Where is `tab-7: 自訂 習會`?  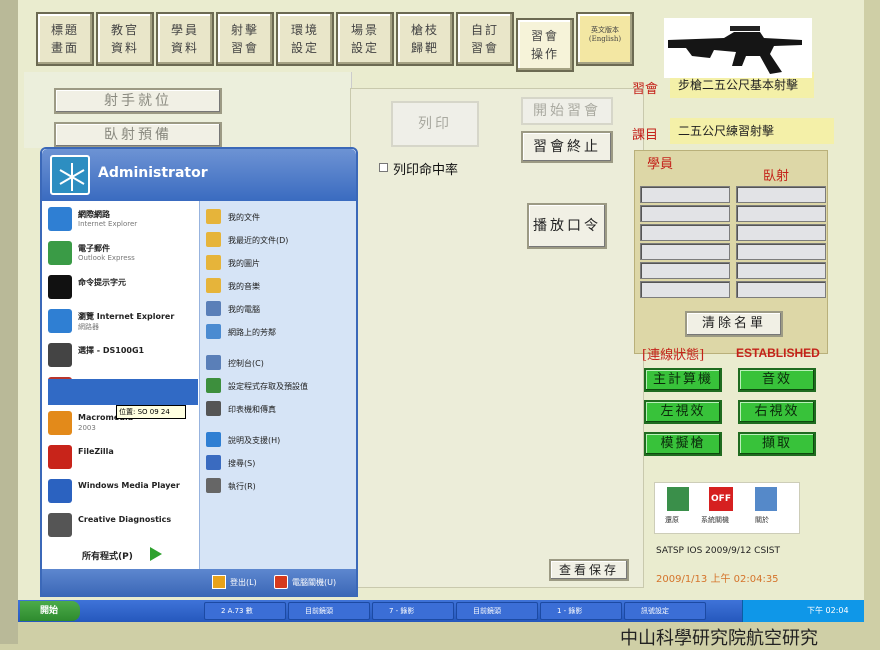
tab-7: 自訂 習會 is located at coordinates (485, 39).